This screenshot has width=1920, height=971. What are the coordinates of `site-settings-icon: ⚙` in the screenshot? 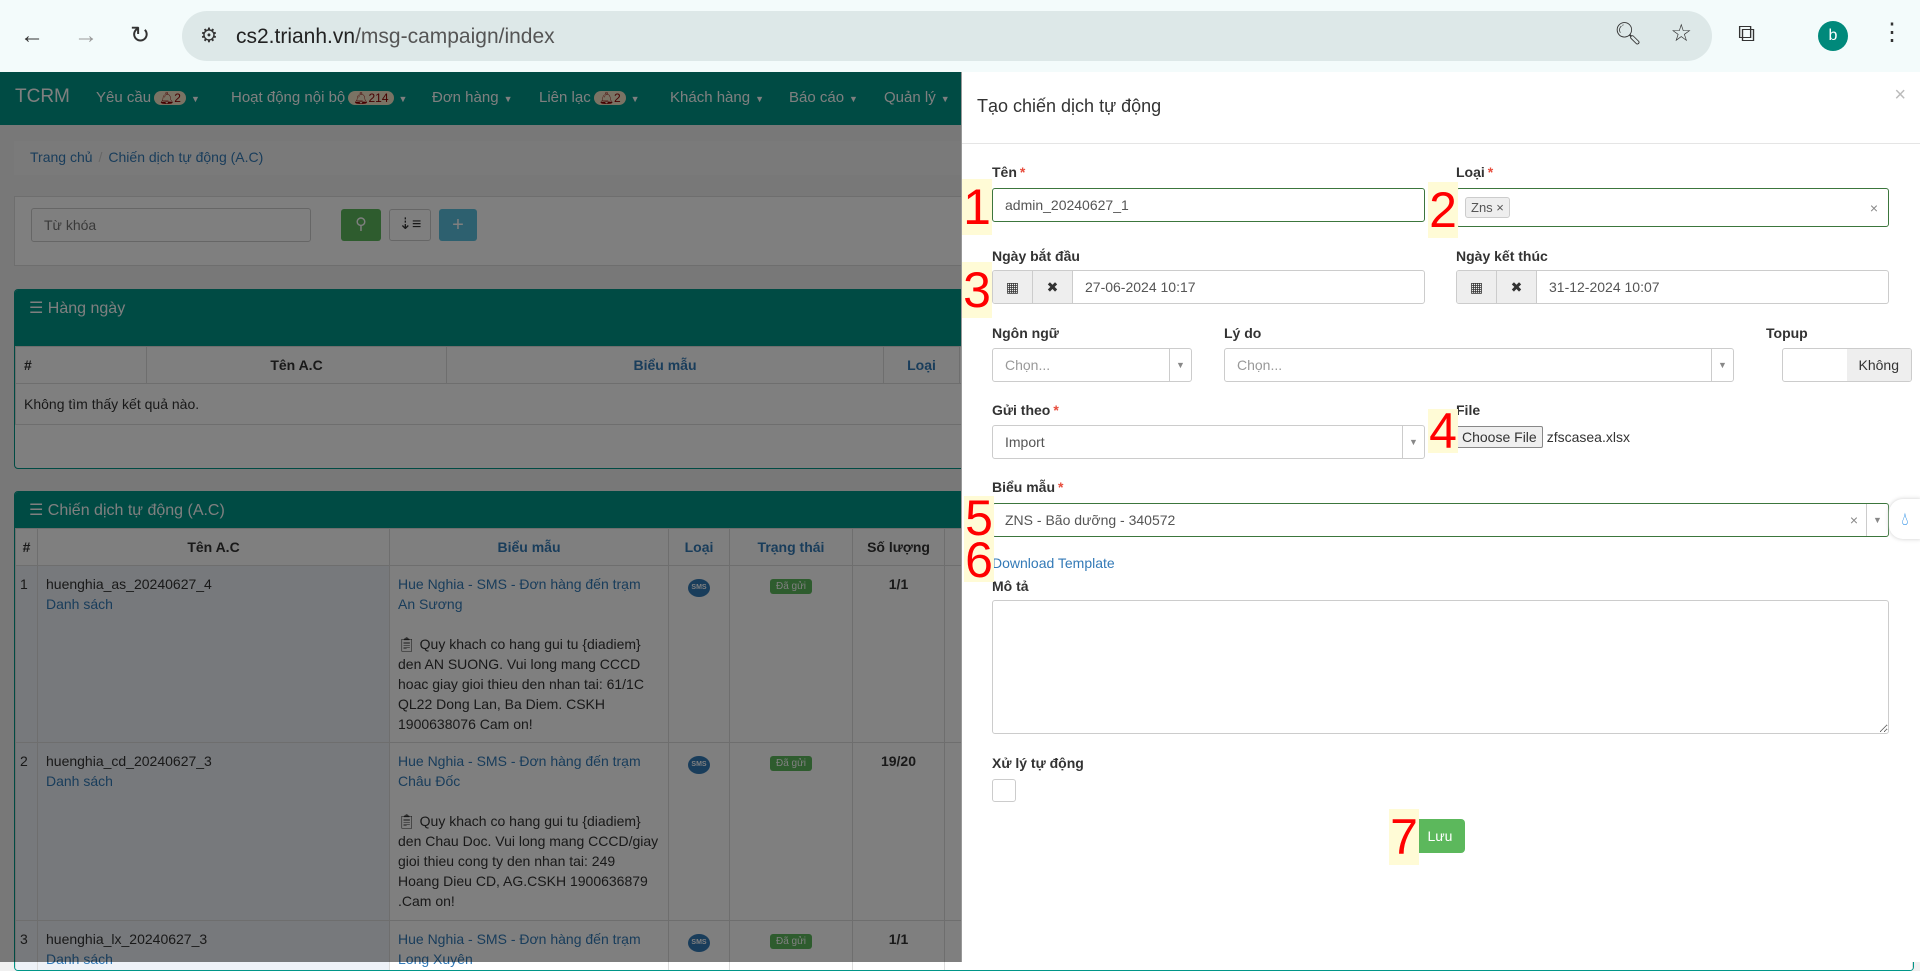 It's located at (209, 35).